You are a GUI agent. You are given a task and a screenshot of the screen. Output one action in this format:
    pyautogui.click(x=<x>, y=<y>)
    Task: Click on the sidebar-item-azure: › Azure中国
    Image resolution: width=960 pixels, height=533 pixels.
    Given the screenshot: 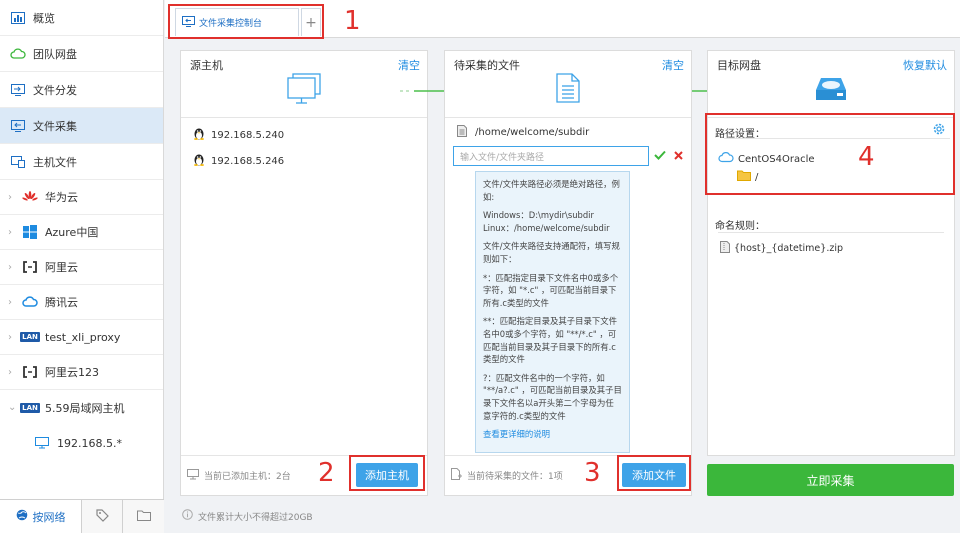 What is the action you would take?
    pyautogui.click(x=81, y=232)
    